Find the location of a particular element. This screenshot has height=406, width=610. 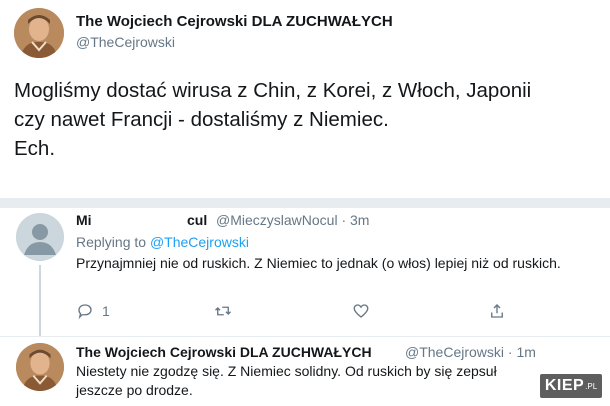

retweet-button is located at coordinates (223, 311).